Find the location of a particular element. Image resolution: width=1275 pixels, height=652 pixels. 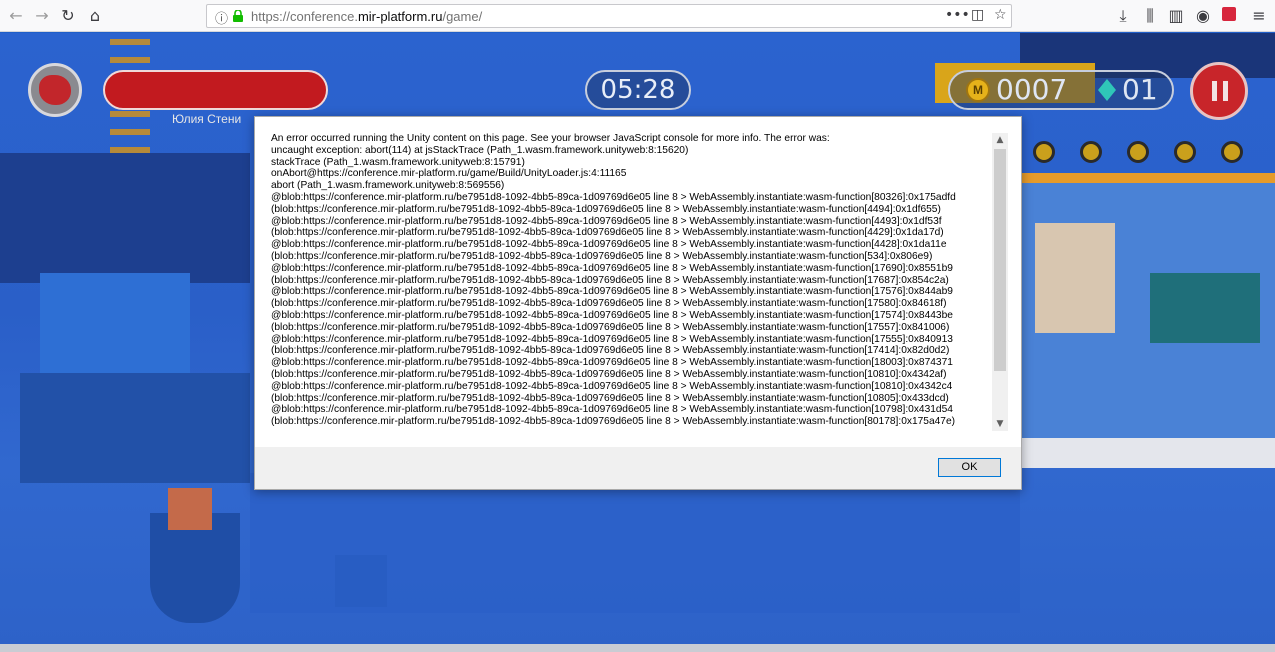

url-text: https://conference.mir-platform.ru/game/ is located at coordinates (366, 16).